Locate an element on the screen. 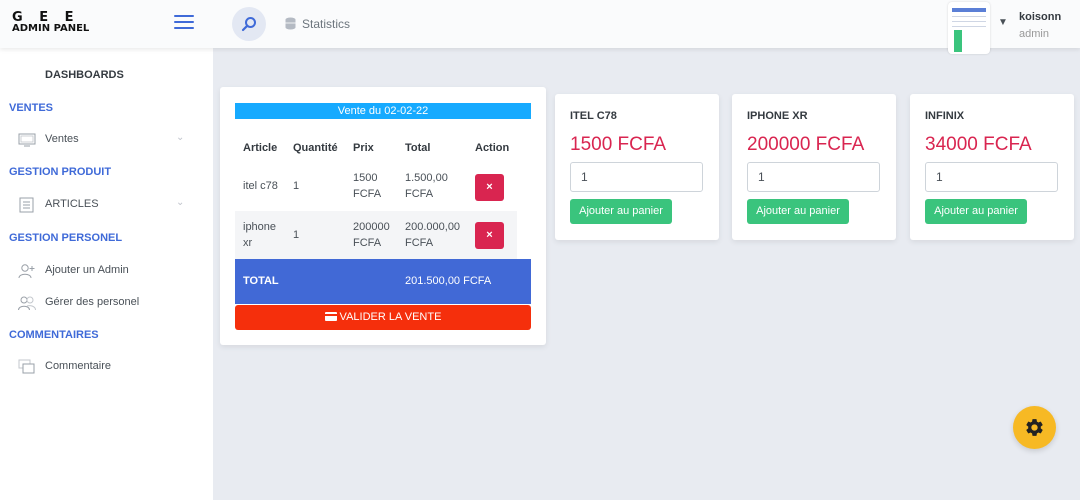 The image size is (1080, 500). cell-article: iphone is located at coordinates (260, 227).